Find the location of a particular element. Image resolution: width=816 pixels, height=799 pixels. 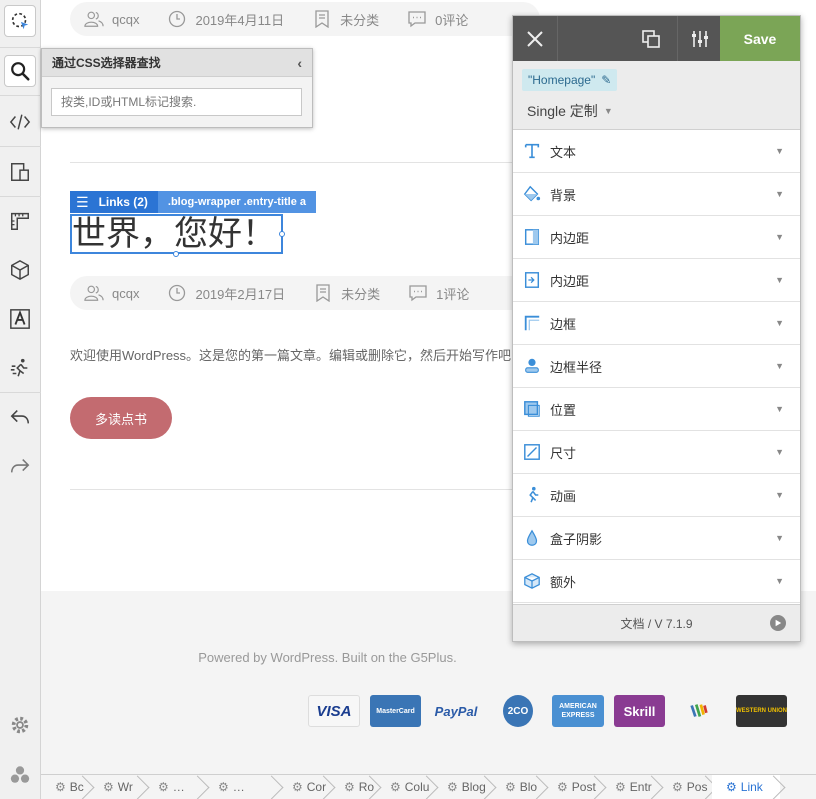

css-selector-search-input is located at coordinates (176, 102).